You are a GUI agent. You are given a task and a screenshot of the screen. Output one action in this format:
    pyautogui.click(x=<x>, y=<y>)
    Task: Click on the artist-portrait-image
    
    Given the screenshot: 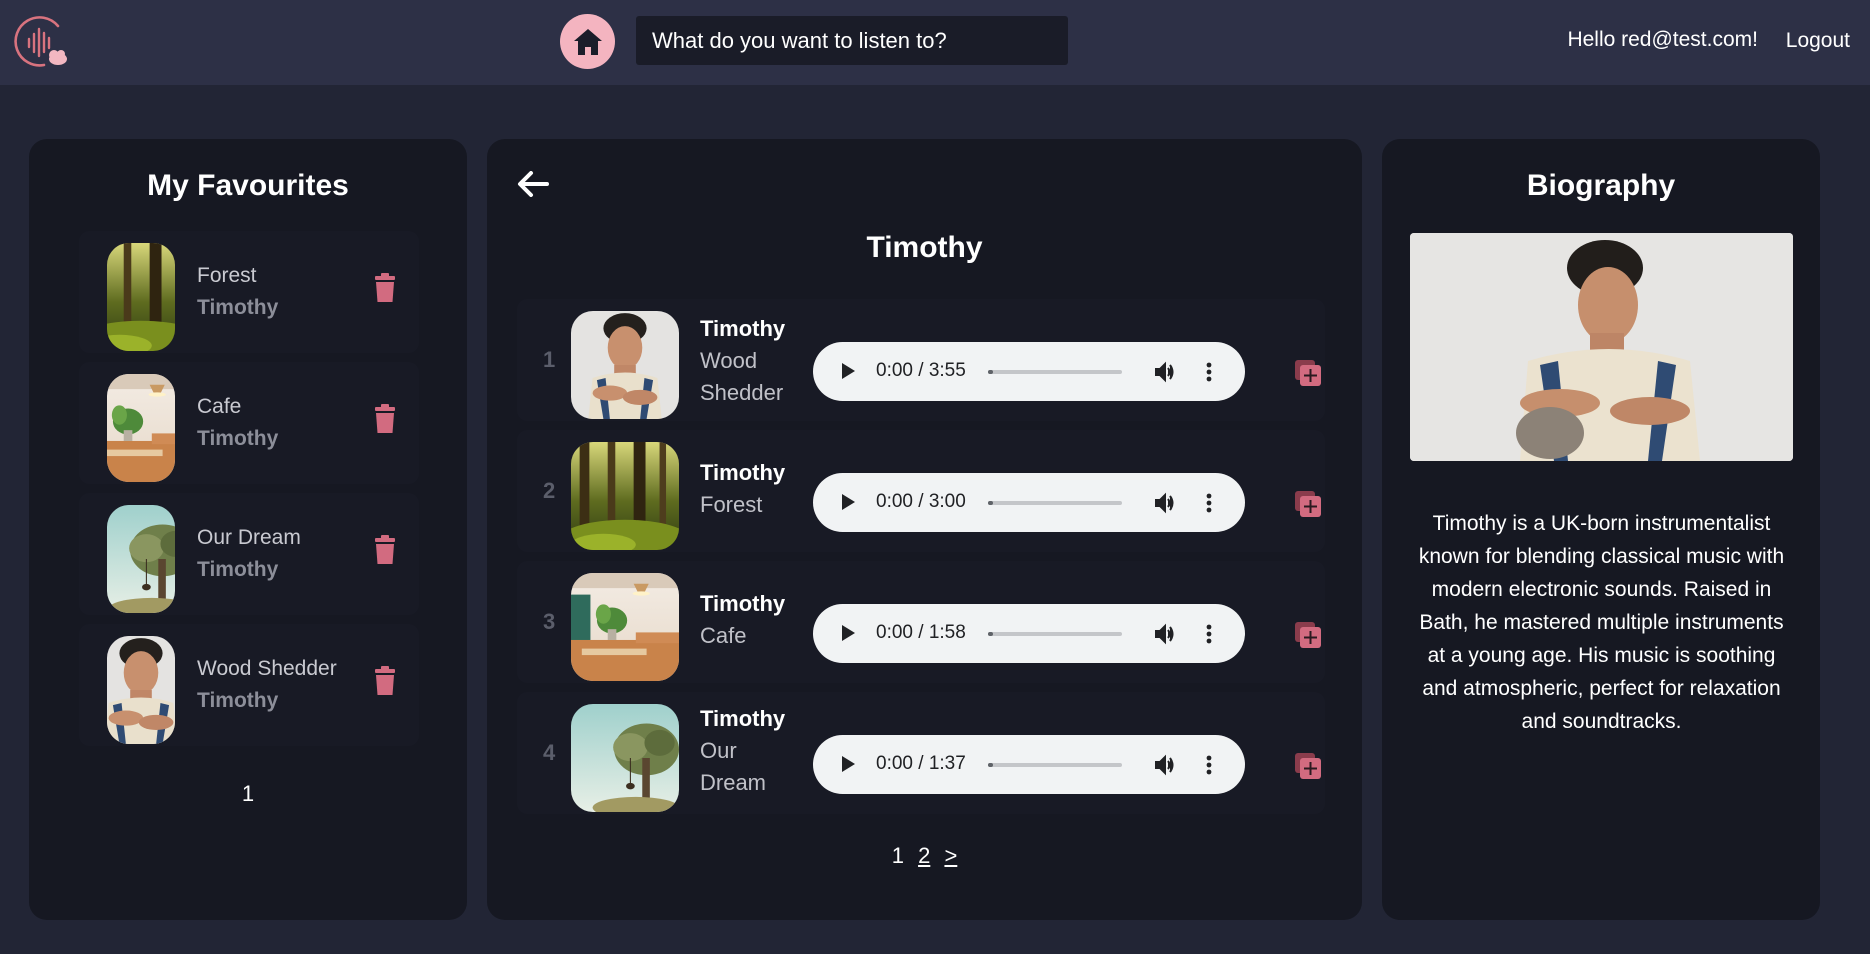 What is the action you would take?
    pyautogui.click(x=1601, y=347)
    